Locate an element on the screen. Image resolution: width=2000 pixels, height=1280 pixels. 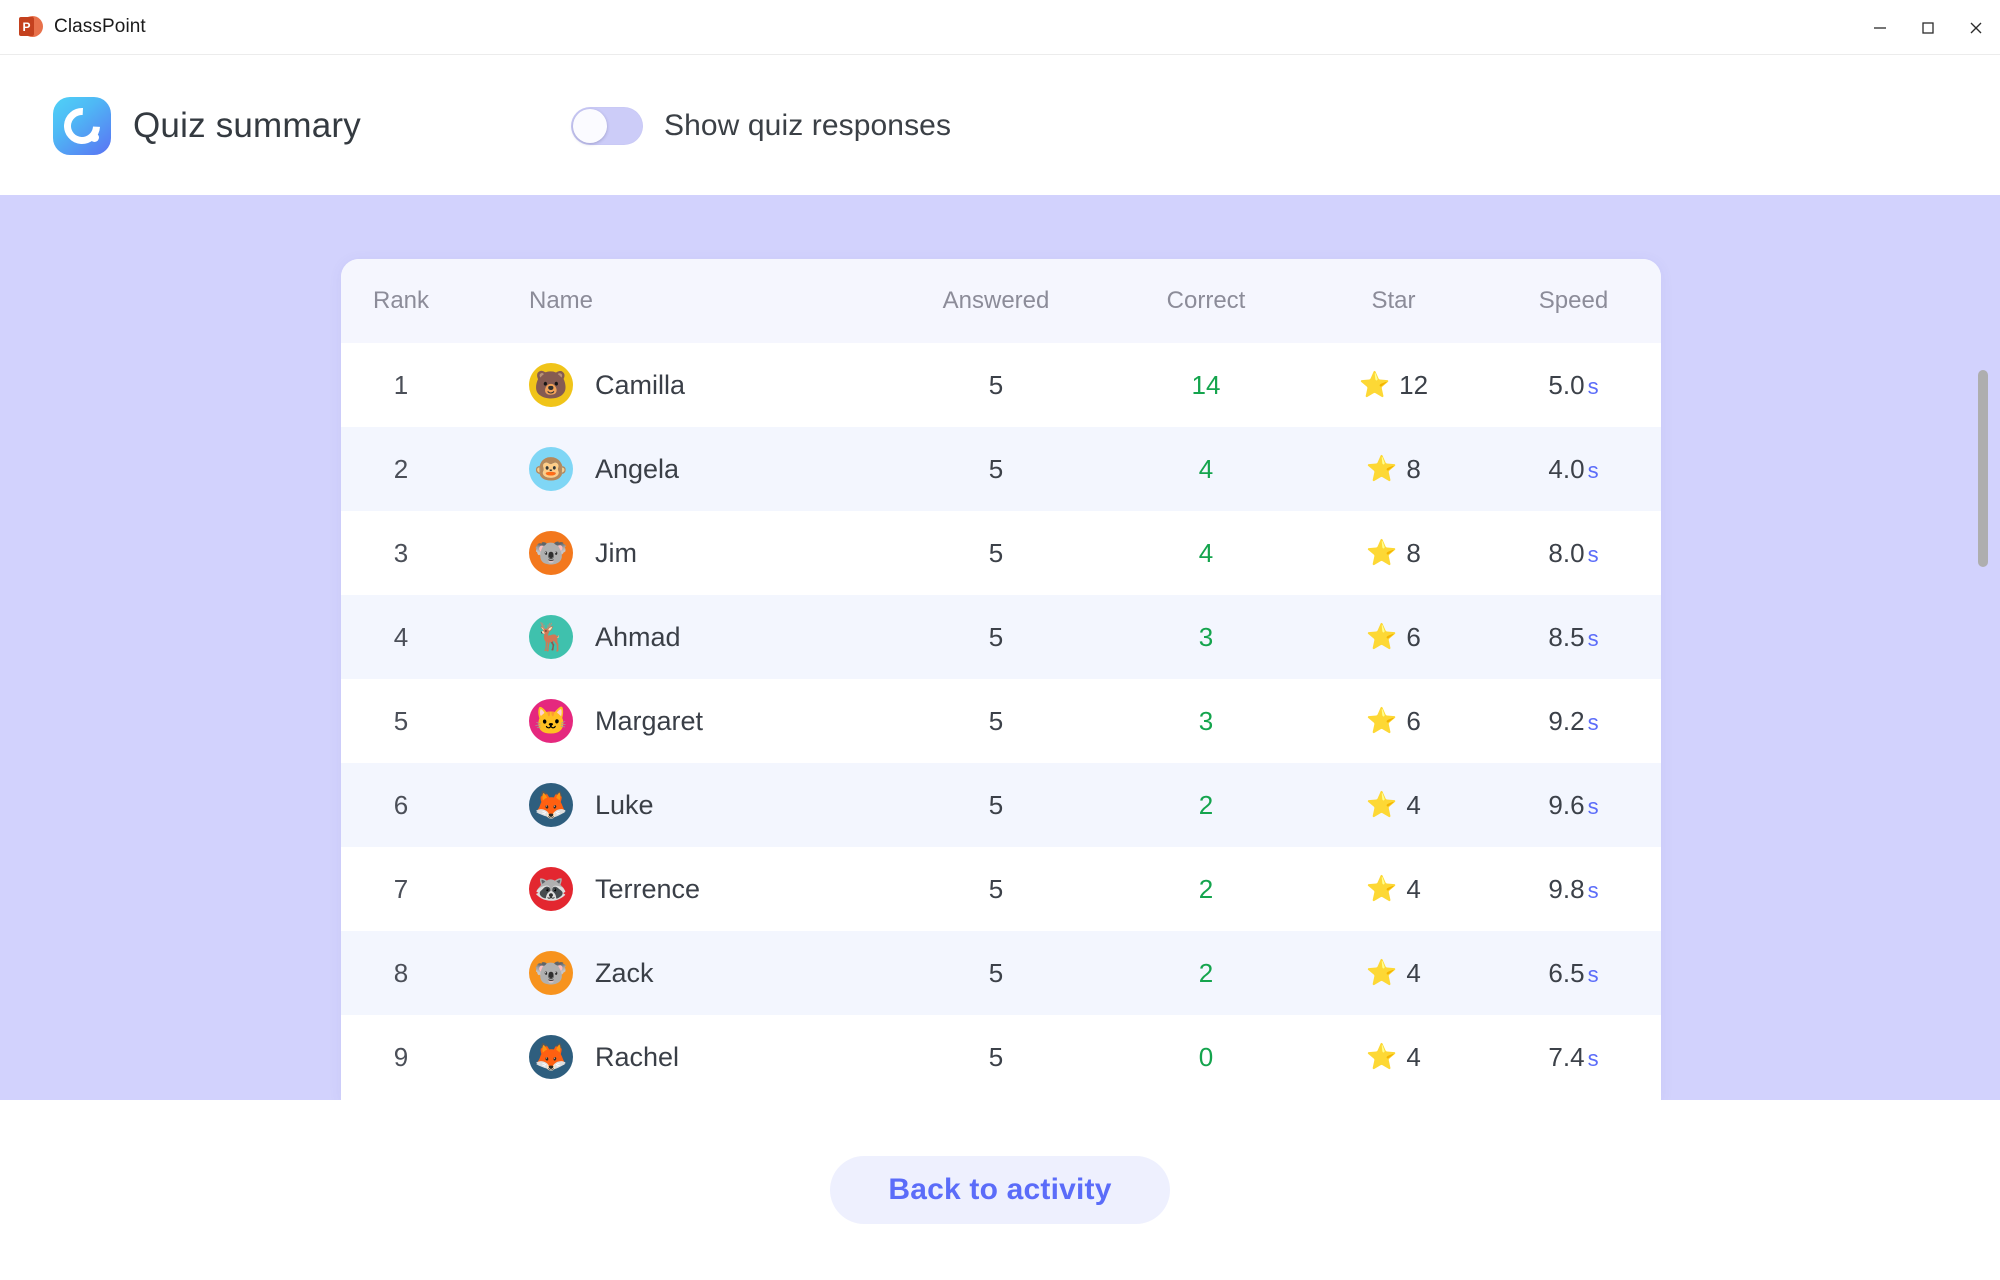
column-header-rank: Rank is located at coordinates (401, 301).